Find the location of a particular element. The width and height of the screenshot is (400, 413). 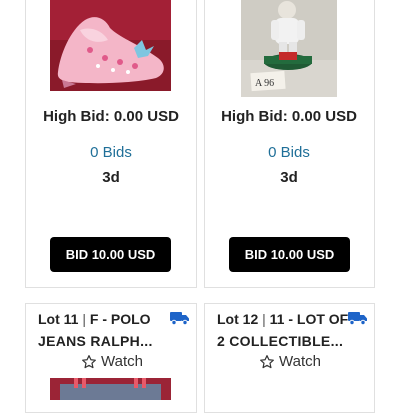

lot-title: Lot 11 | F - POLO is located at coordinates (94, 319).